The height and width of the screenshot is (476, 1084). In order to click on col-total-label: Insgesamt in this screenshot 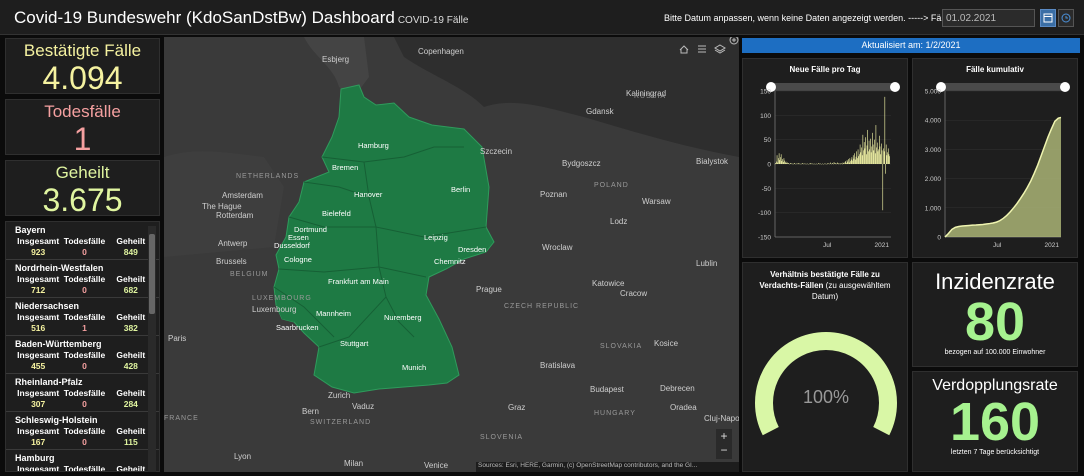, I will do `click(38, 431)`.